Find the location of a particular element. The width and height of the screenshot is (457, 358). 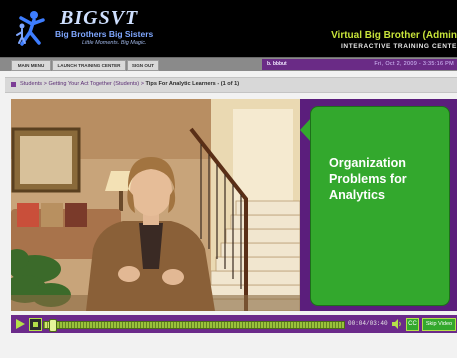

date-time: Fri, Oct 2, 2009 - 3:35:16 PM is located at coordinates (414, 64).